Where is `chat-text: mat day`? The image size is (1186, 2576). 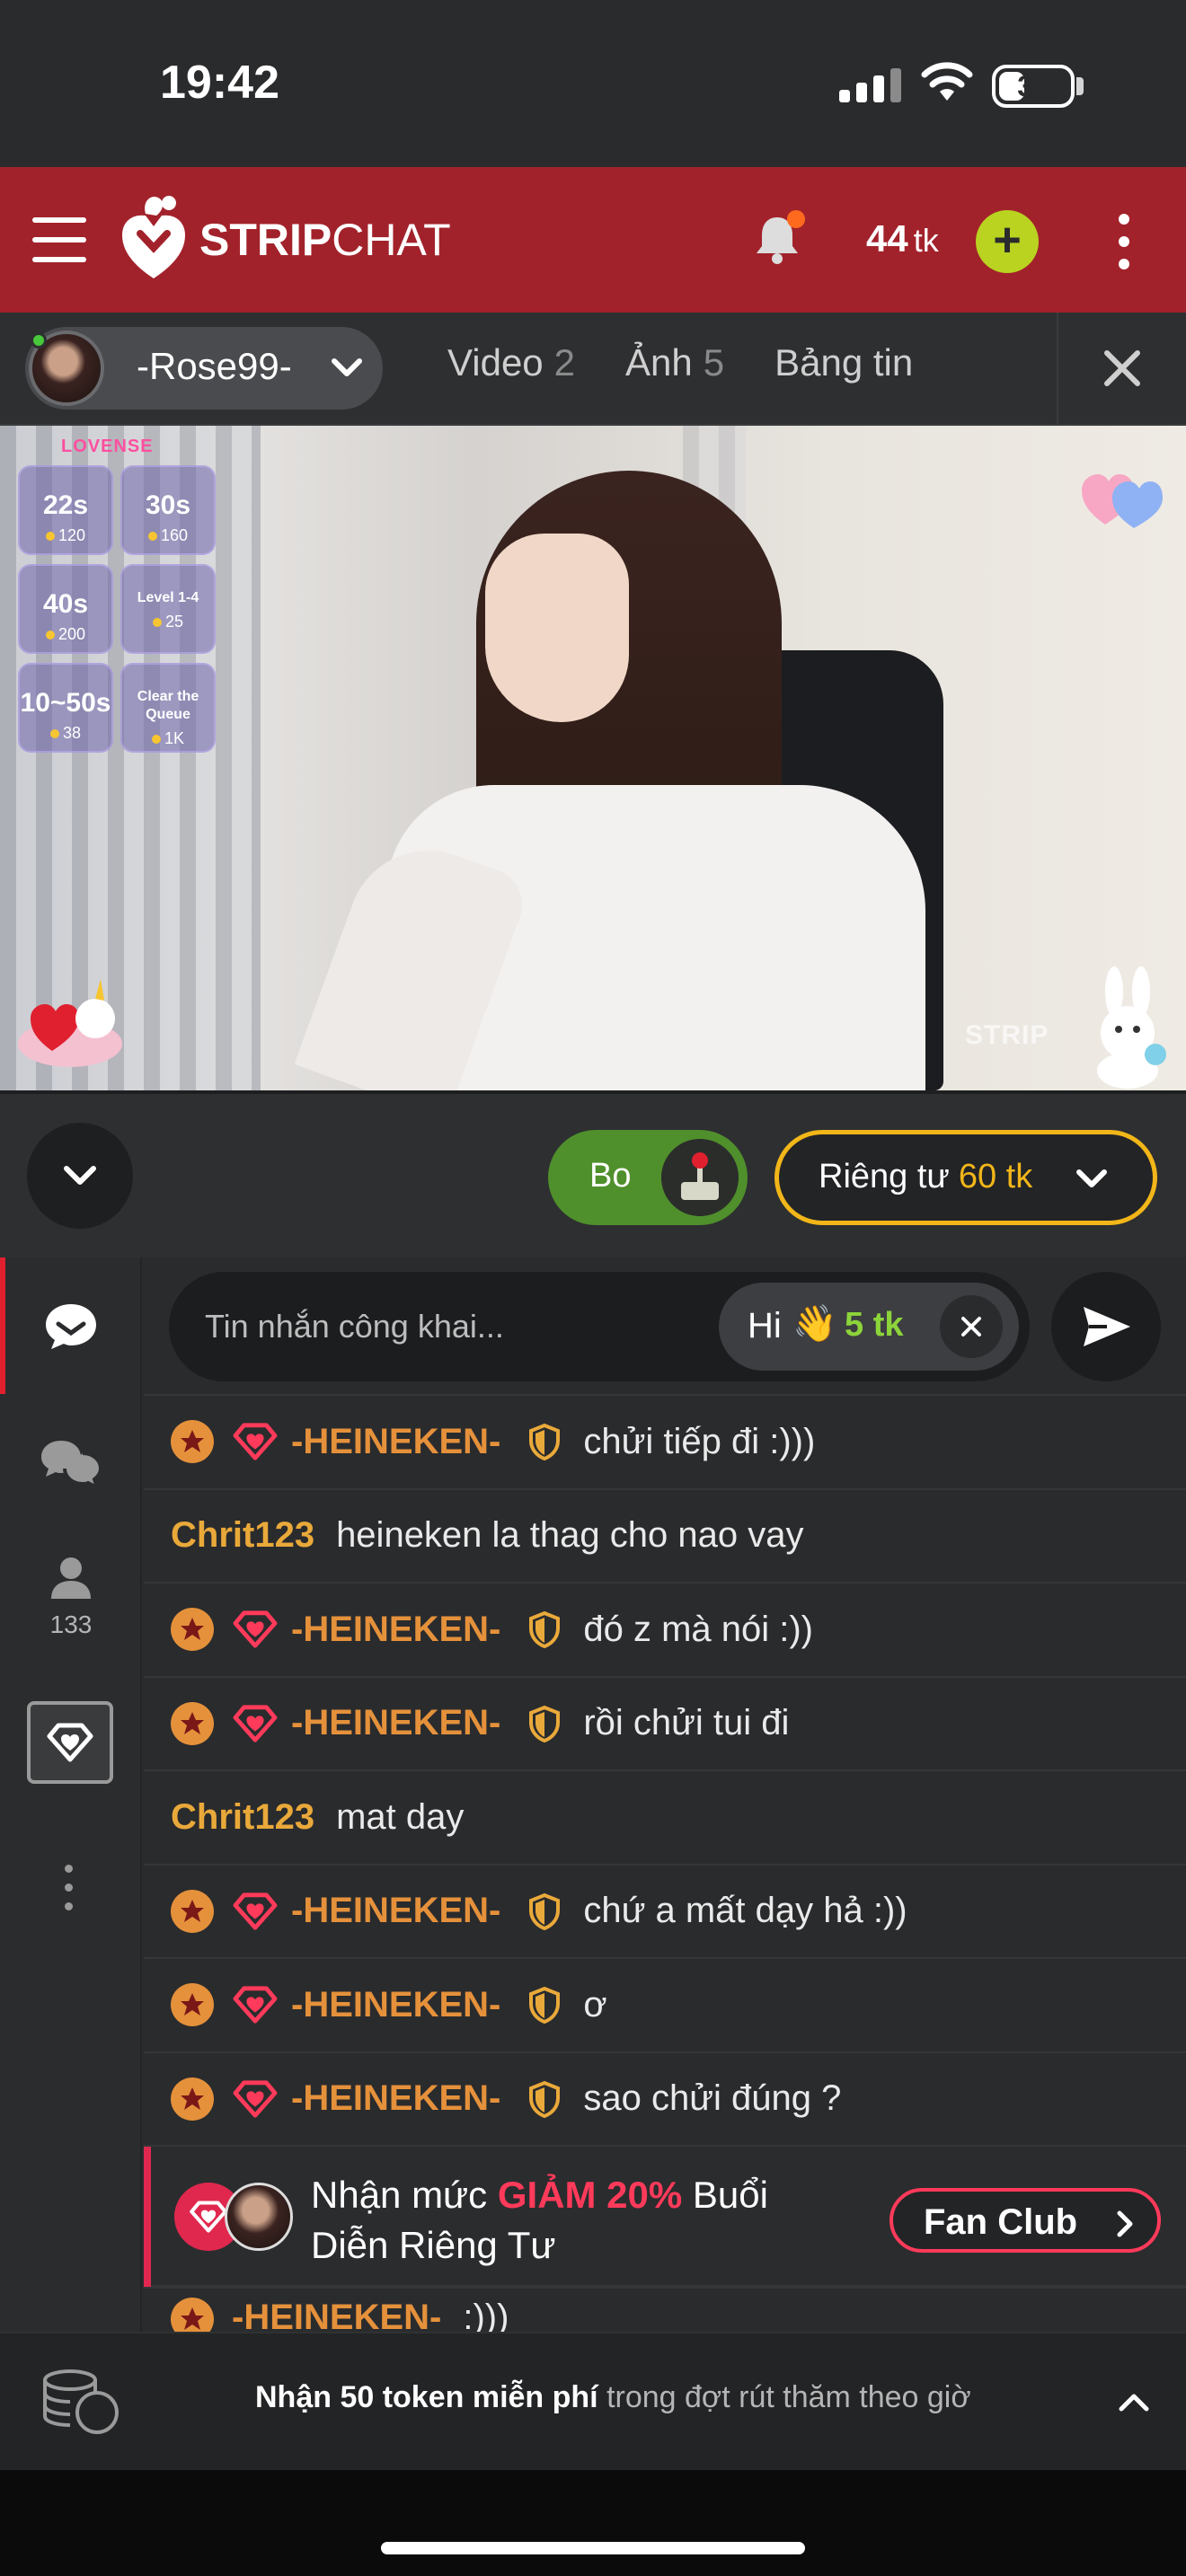 chat-text: mat day is located at coordinates (400, 1816).